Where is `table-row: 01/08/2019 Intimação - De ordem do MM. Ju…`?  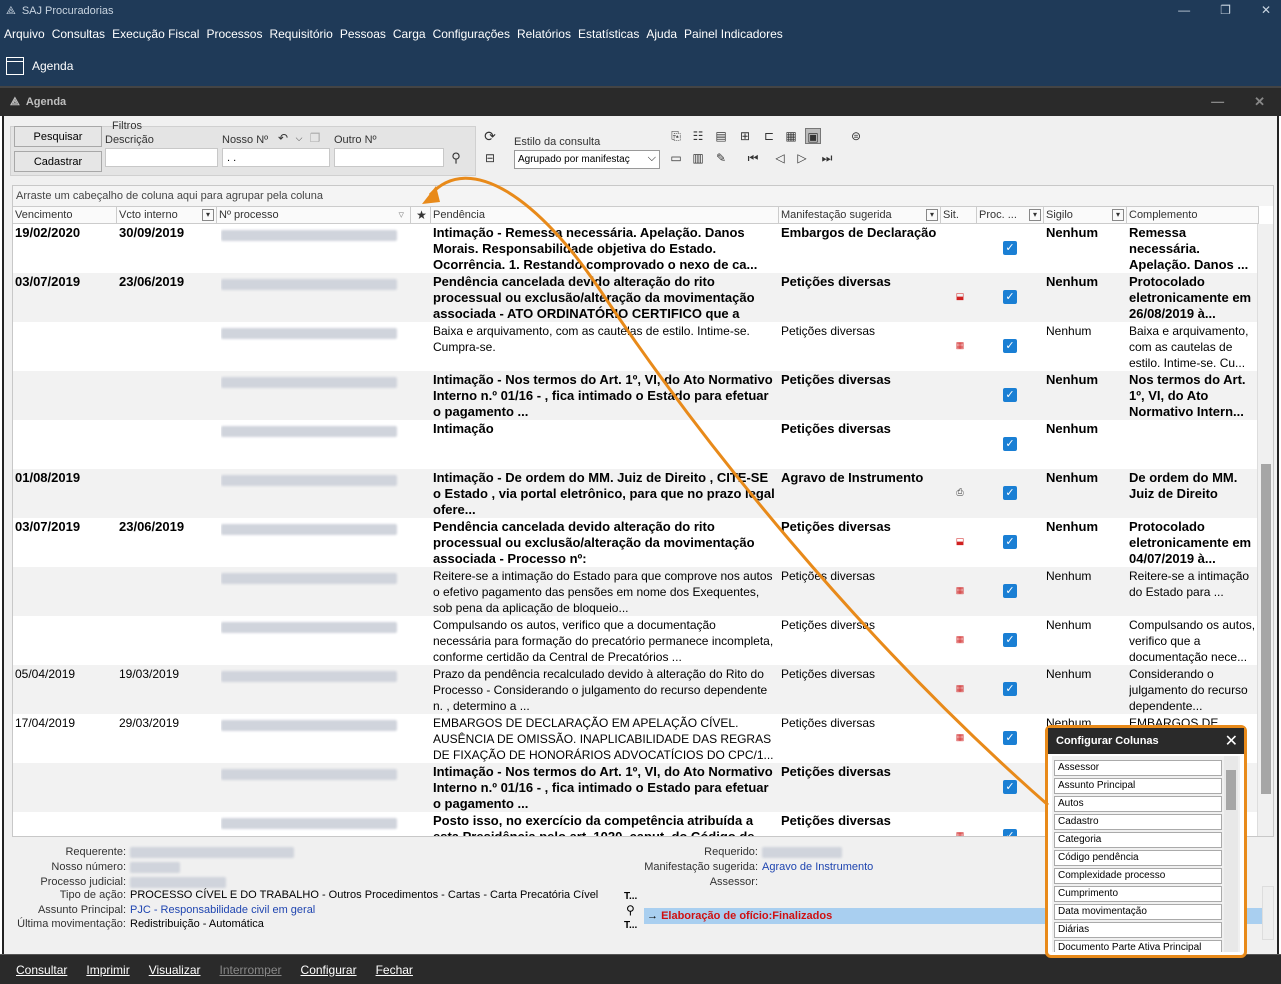 table-row: 01/08/2019 Intimação - De ordem do MM. Ju… is located at coordinates (636, 493).